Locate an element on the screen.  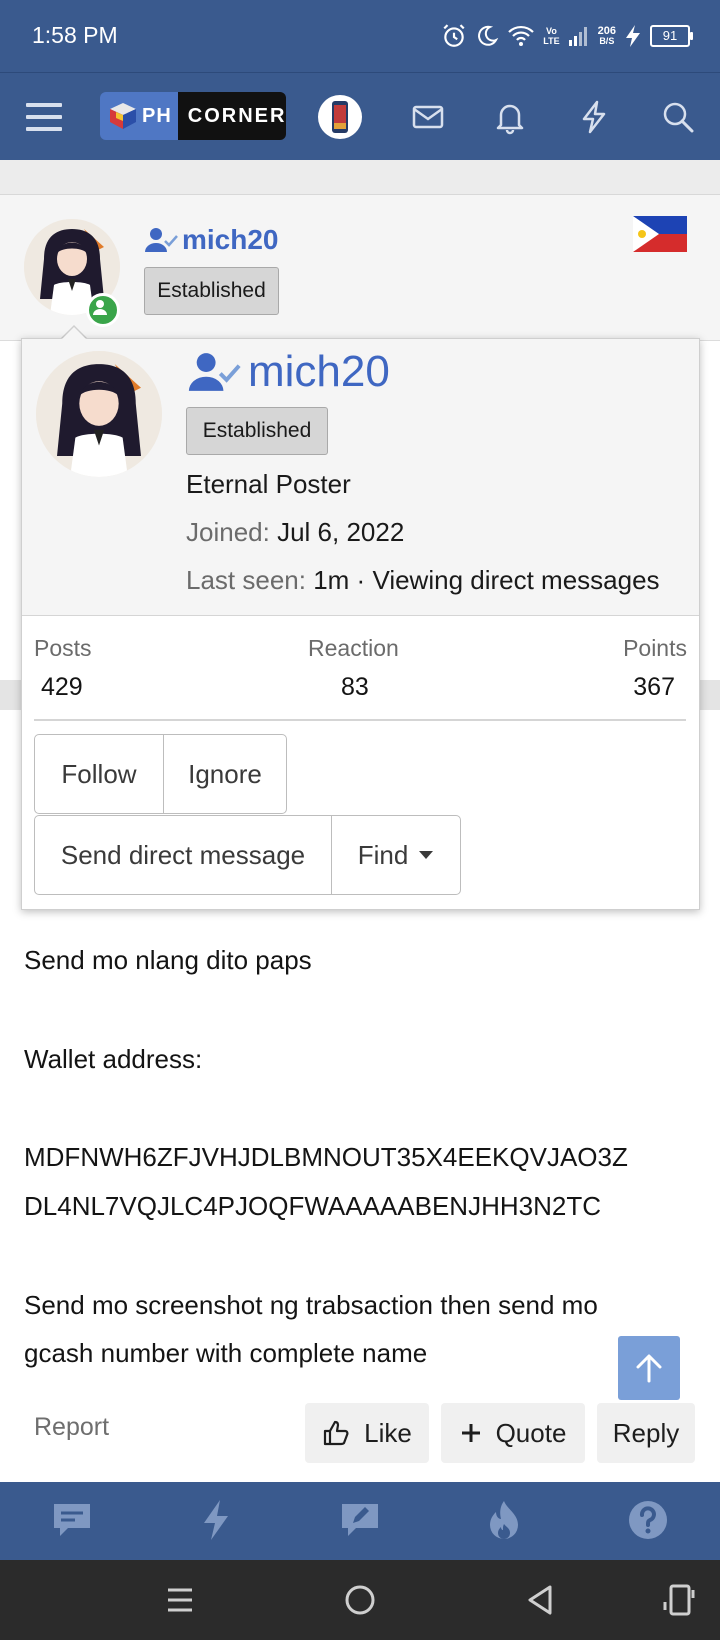
chat-icon is located at coordinates (72, 1520).